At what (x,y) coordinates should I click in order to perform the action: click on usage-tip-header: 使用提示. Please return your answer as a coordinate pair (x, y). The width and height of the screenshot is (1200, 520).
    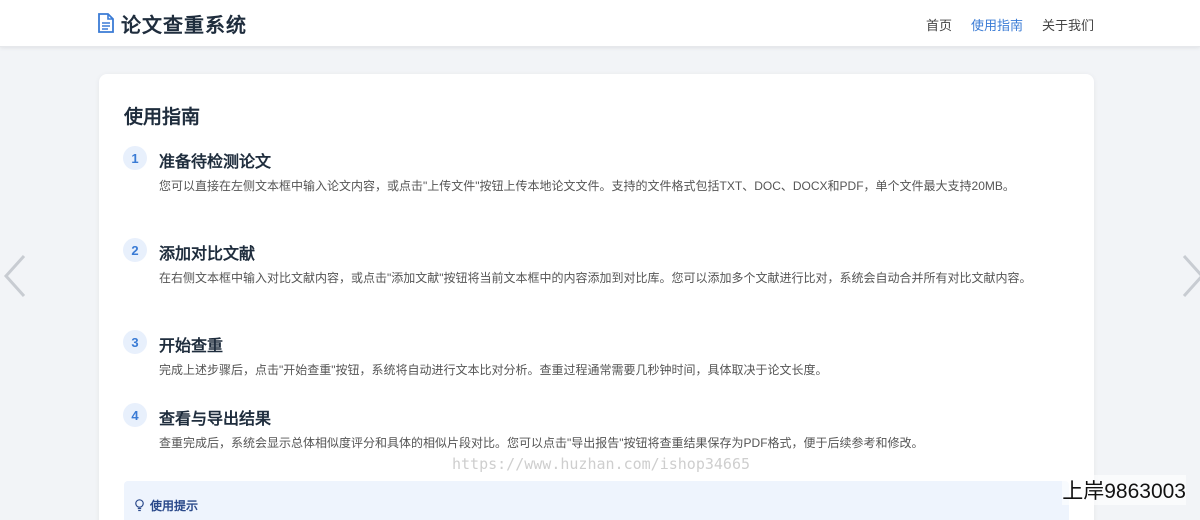
    Looking at the image, I should click on (166, 505).